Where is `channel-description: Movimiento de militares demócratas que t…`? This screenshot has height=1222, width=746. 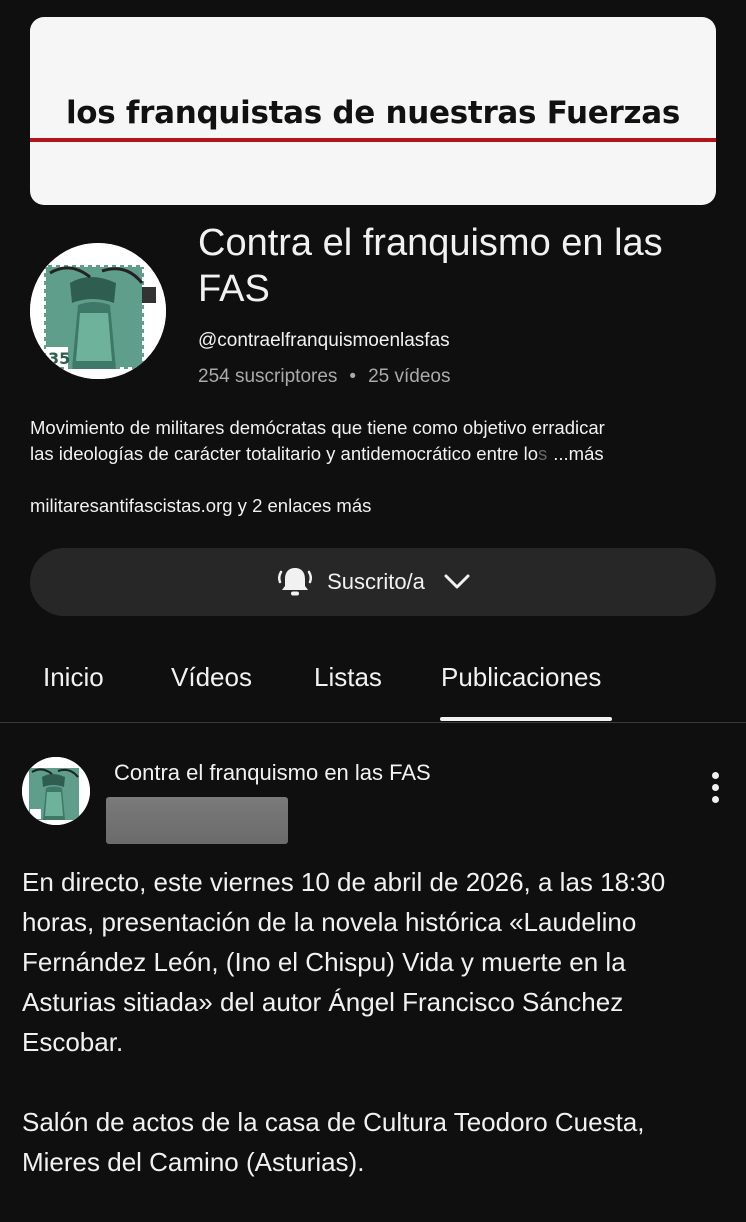 channel-description: Movimiento de militares demócratas que t… is located at coordinates (375, 441).